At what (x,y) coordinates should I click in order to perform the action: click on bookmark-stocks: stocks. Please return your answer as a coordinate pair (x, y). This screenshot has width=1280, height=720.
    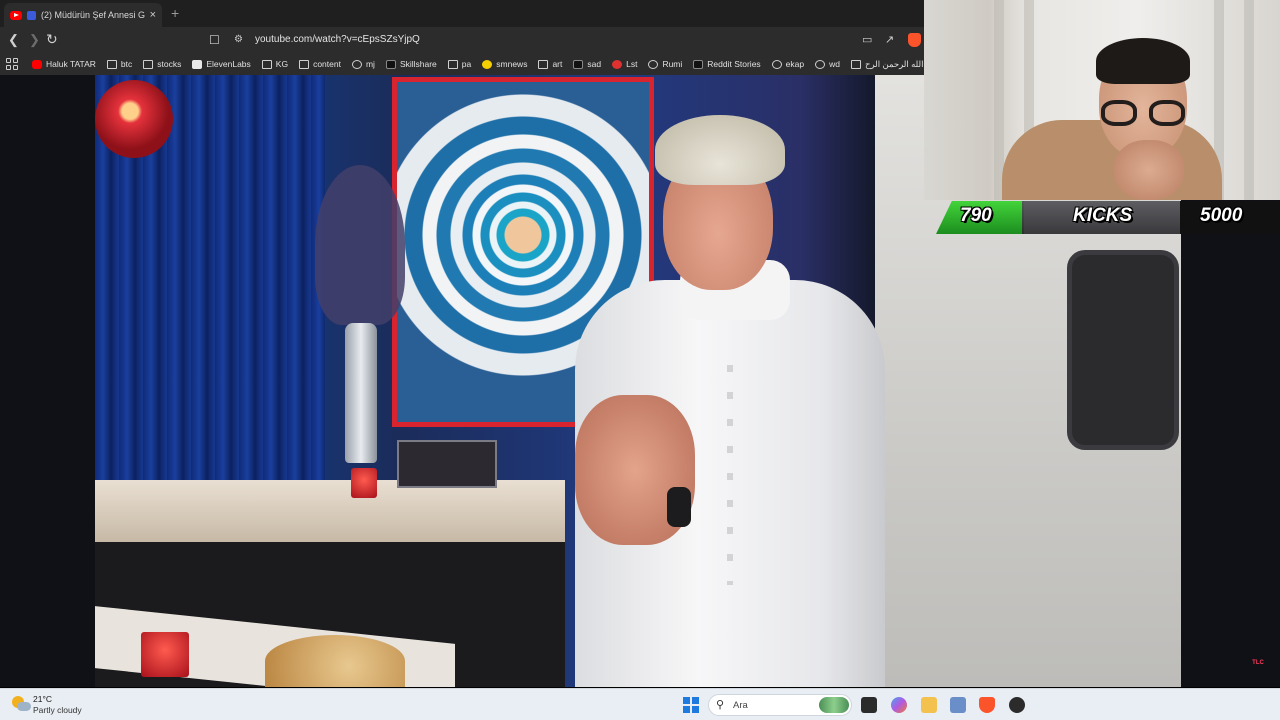
    Looking at the image, I should click on (162, 64).